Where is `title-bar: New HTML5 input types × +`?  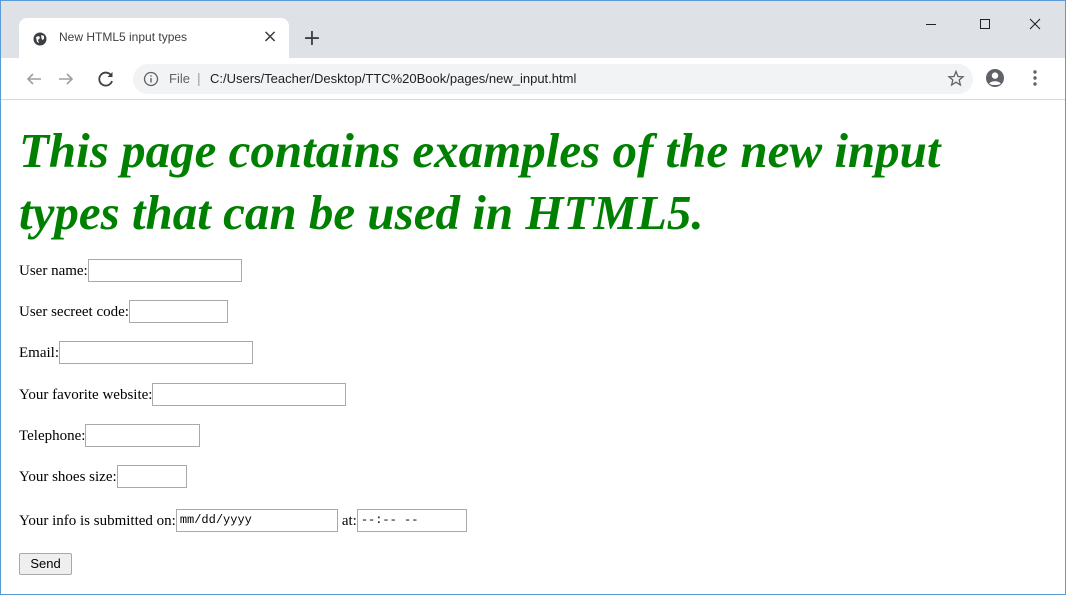
title-bar: New HTML5 input types × + is located at coordinates (533, 29).